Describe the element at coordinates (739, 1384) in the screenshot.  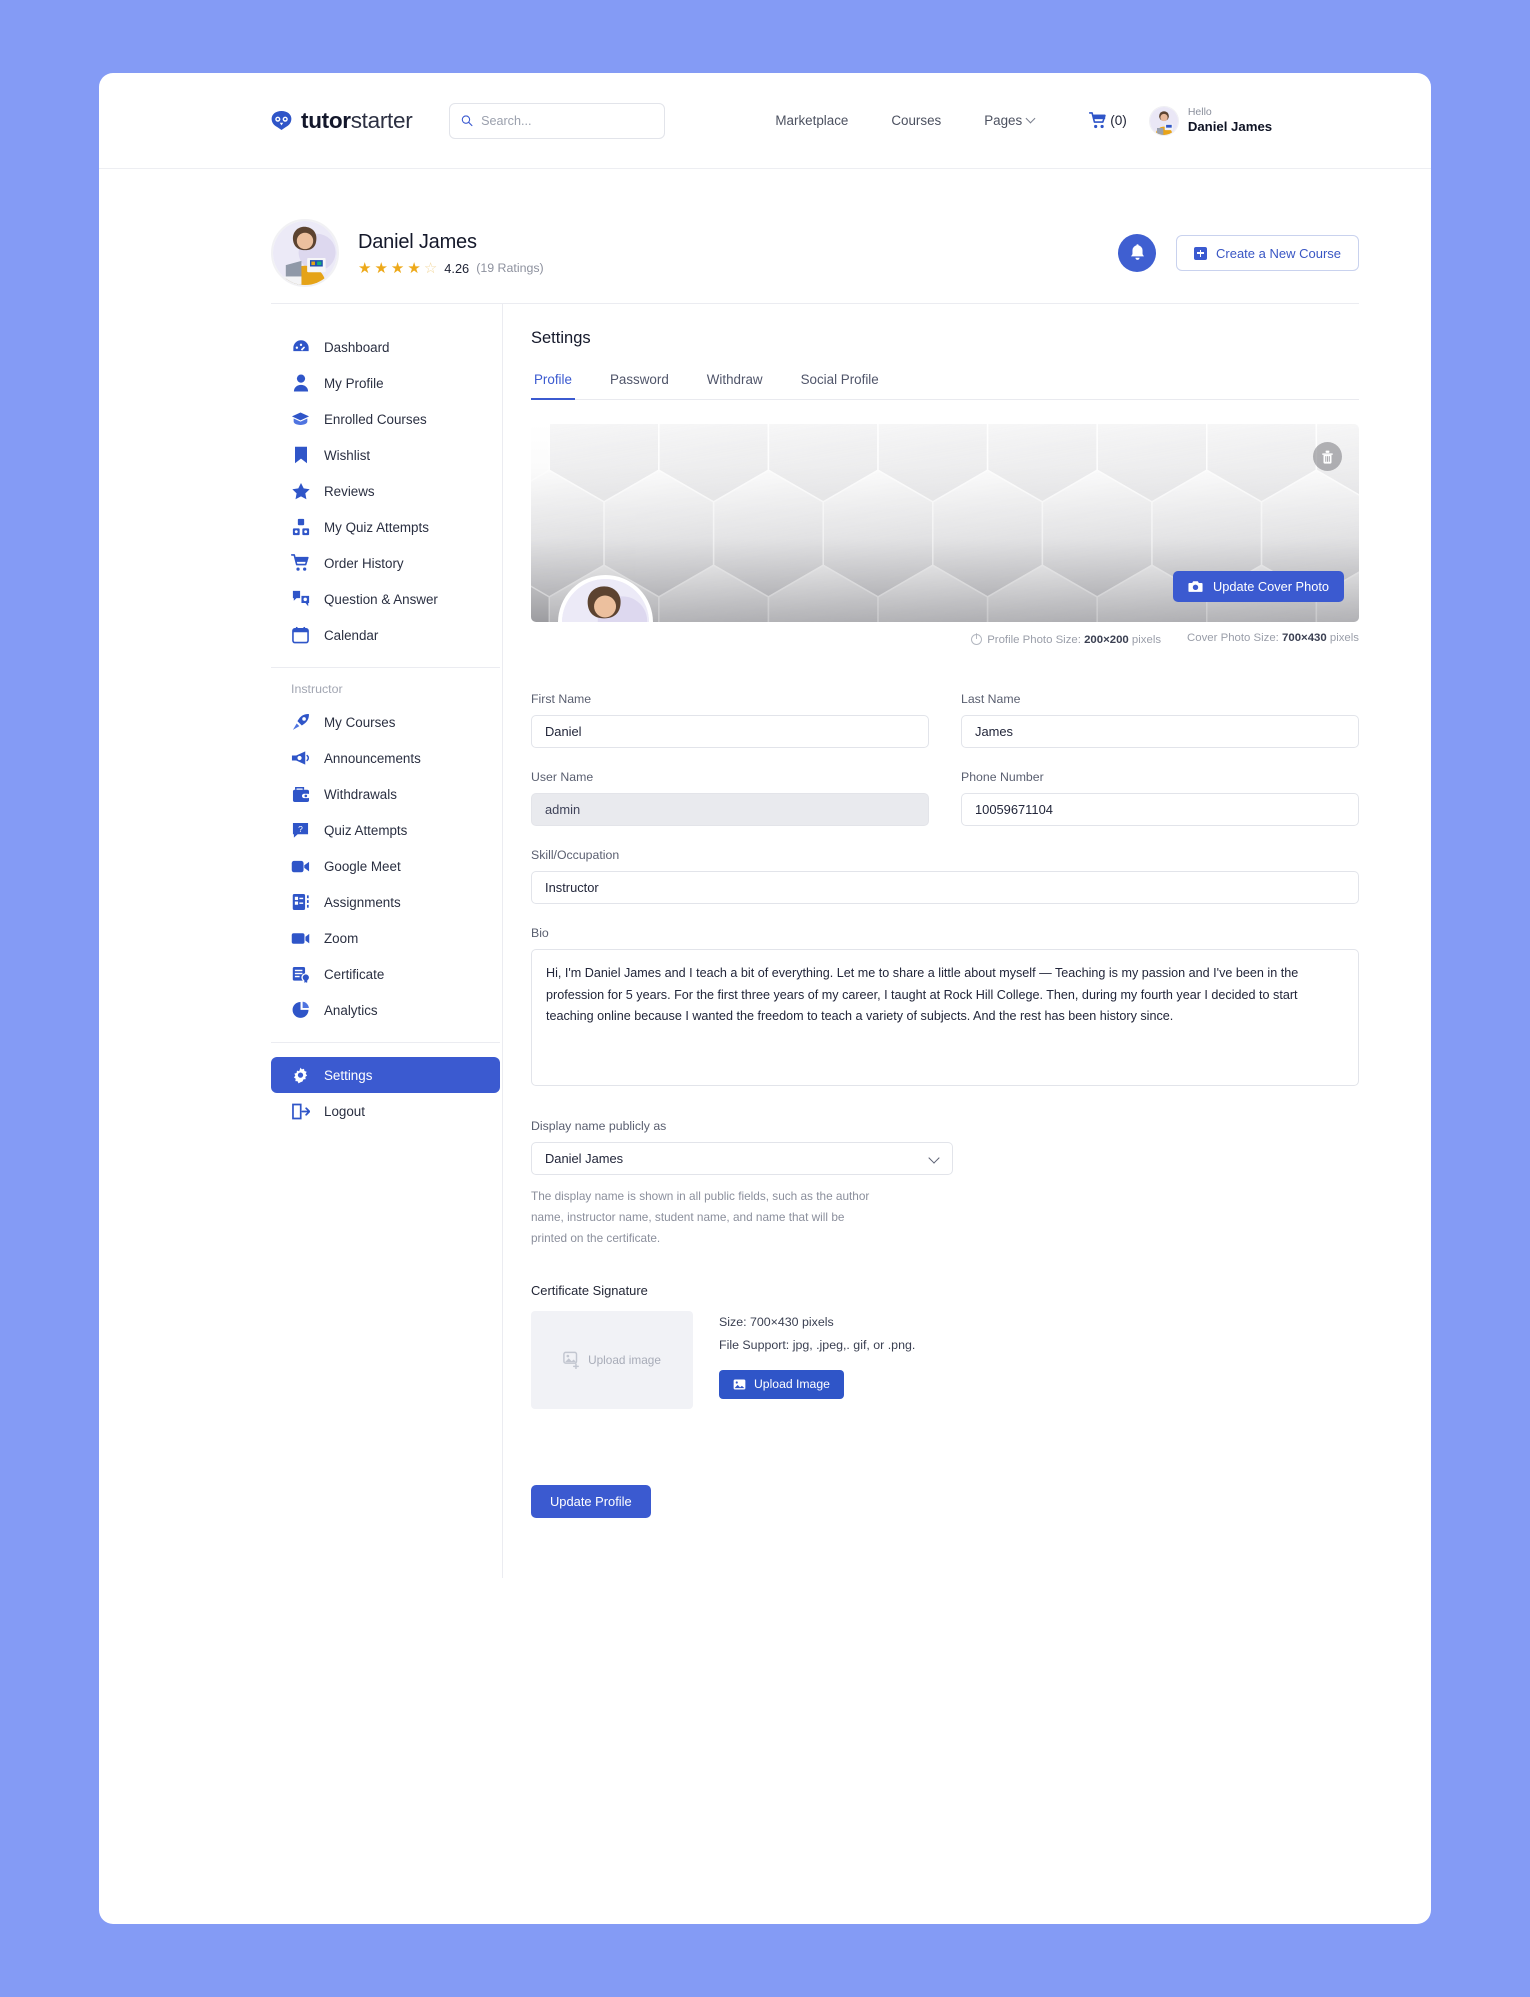
I see `image-icon` at that location.